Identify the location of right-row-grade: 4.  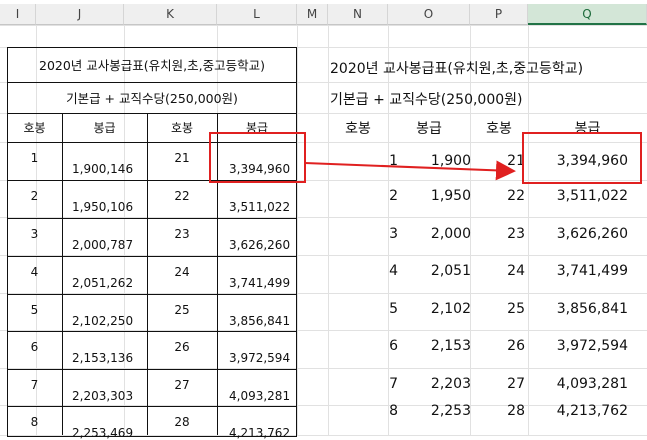
(393, 271).